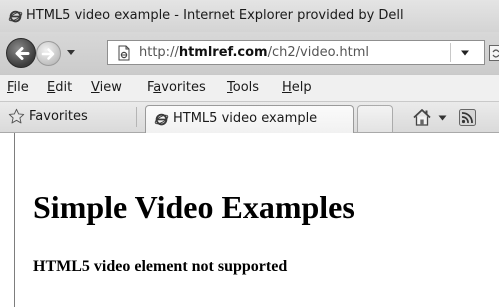 The height and width of the screenshot is (307, 499). What do you see at coordinates (136, 117) in the screenshot?
I see `favorites-separator` at bounding box center [136, 117].